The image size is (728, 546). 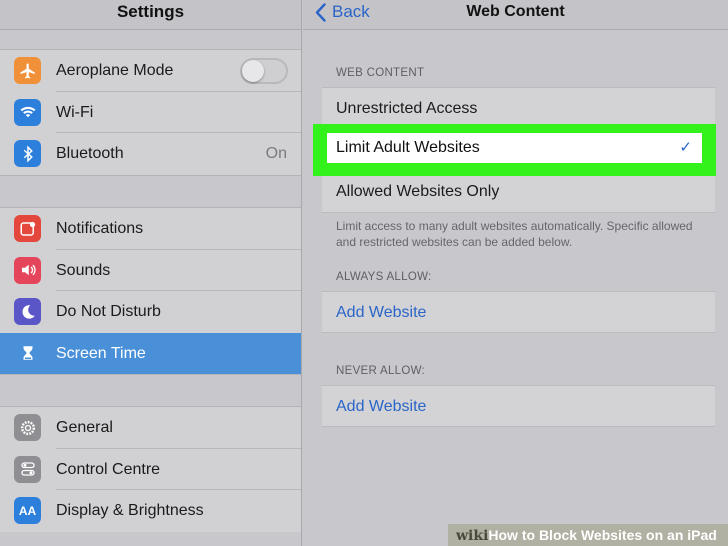 What do you see at coordinates (408, 147) in the screenshot?
I see `option-label: Limit Adult Websites` at bounding box center [408, 147].